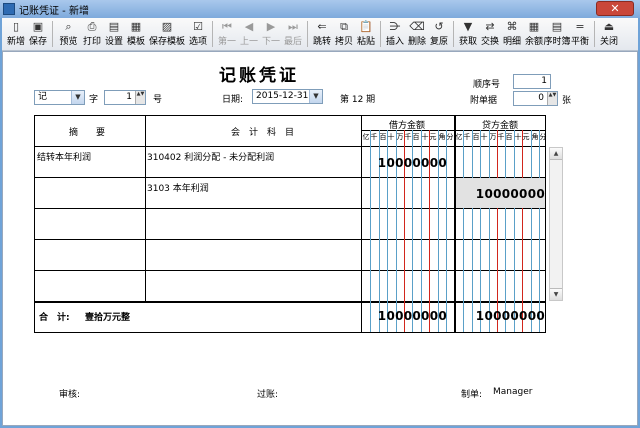 Image resolution: width=640 pixels, height=428 pixels. I want to click on toolbar-button-options: ☑ 选项, so click(198, 34).